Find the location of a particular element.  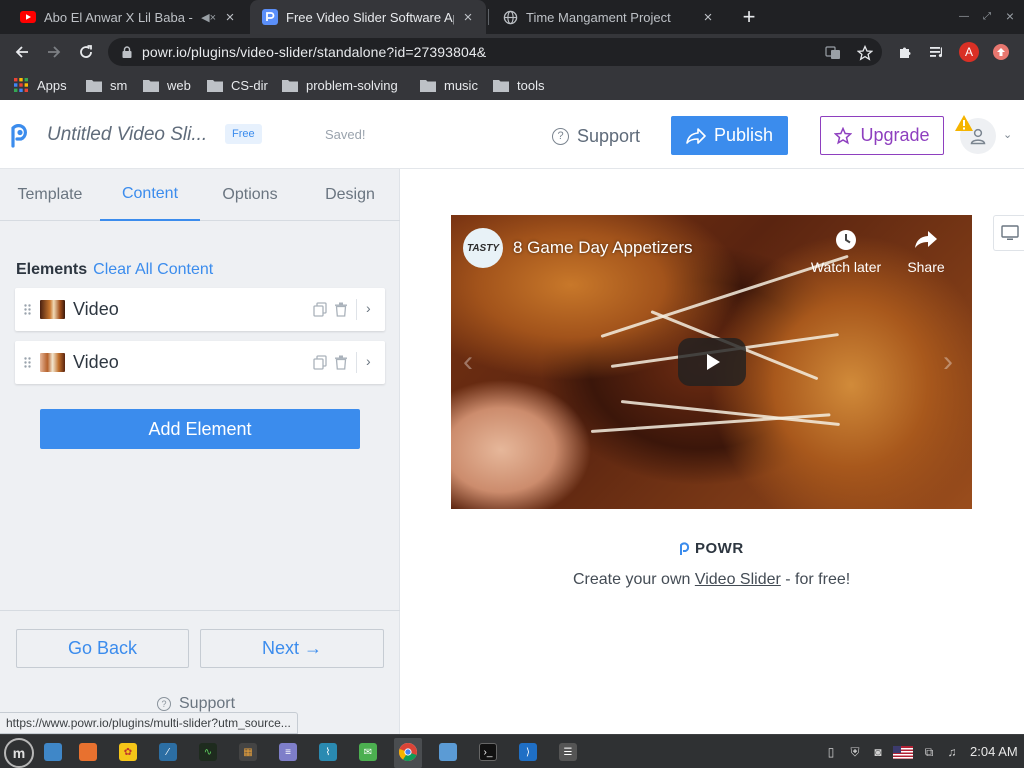

extensions-puzzle-icon is located at coordinates (905, 52).